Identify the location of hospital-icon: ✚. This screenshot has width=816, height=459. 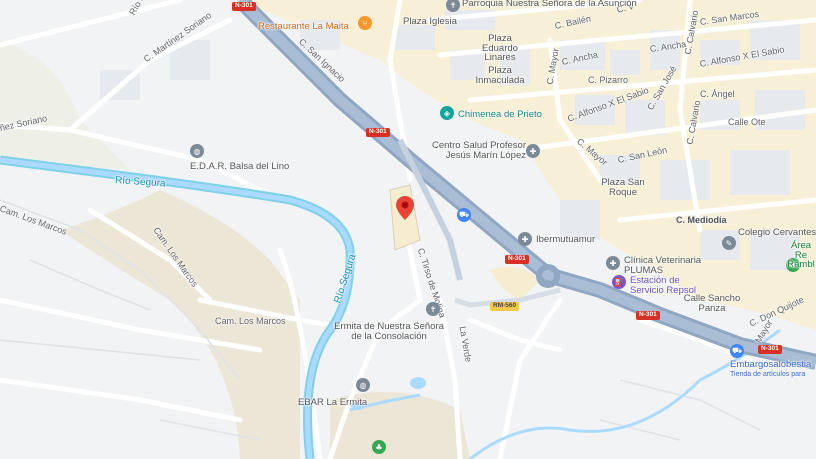
(533, 151).